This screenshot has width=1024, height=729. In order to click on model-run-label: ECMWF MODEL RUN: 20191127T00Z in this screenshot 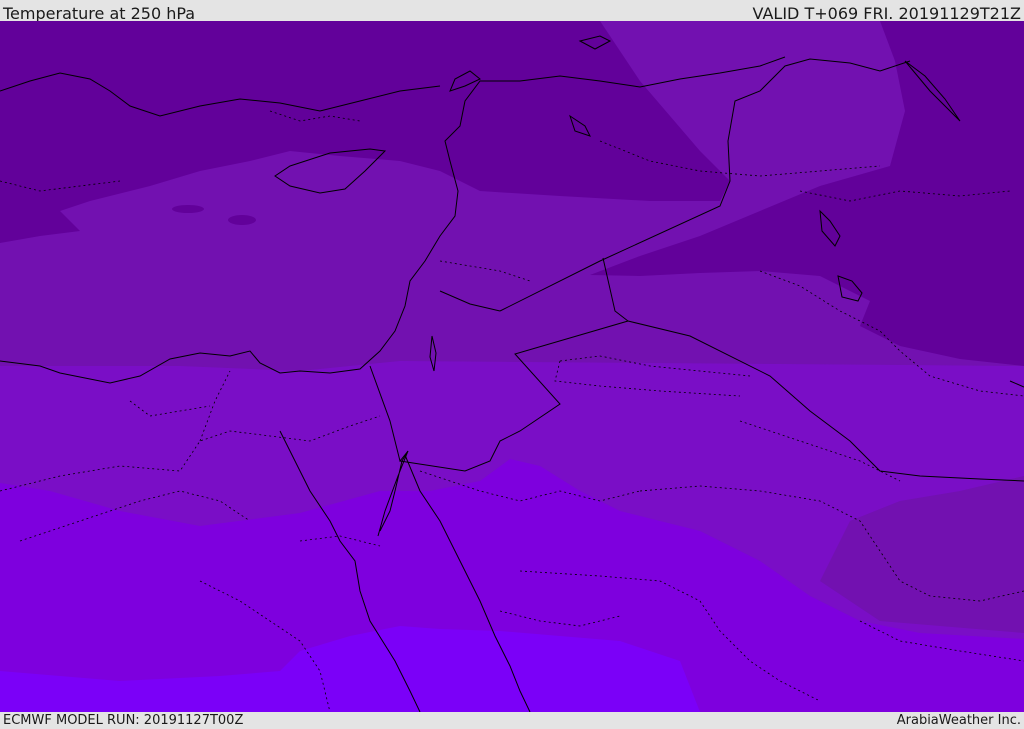, I will do `click(123, 720)`.